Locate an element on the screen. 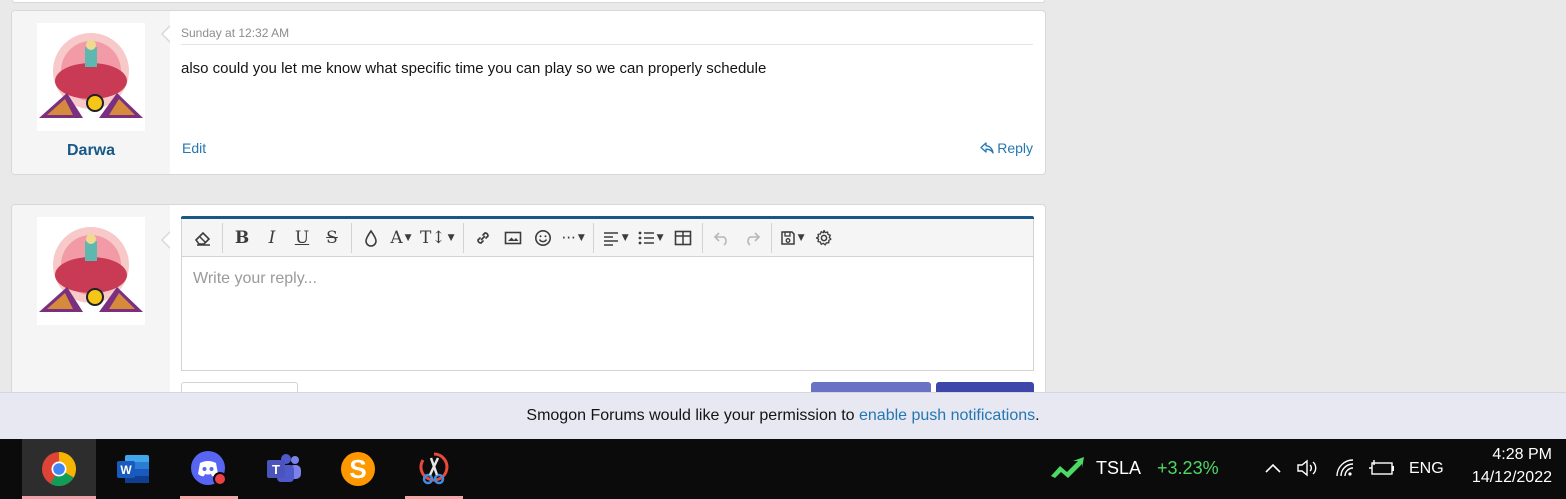  show-hidden-icons-button is located at coordinates (1273, 470).